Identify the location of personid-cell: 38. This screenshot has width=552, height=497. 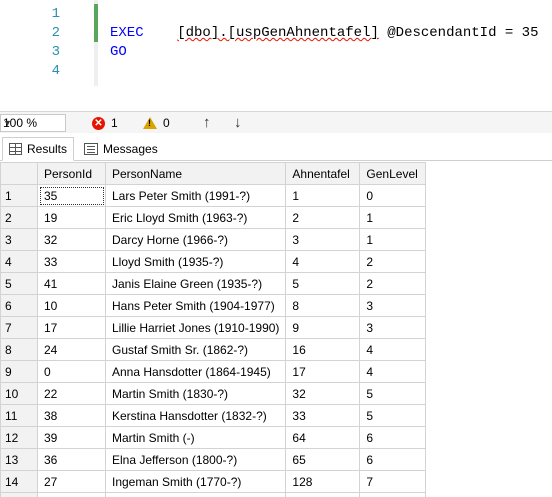
(71, 415).